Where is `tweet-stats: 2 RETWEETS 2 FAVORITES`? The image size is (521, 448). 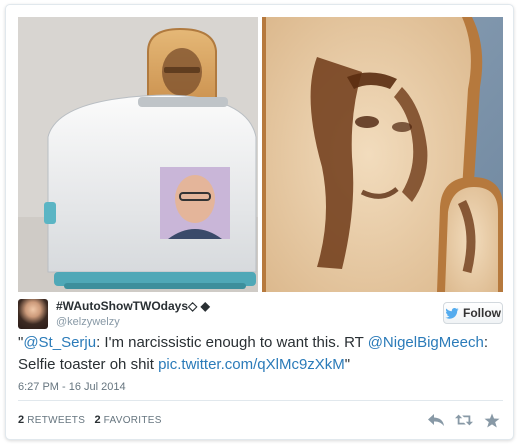 tweet-stats: 2 RETWEETS 2 FAVORITES is located at coordinates (90, 420).